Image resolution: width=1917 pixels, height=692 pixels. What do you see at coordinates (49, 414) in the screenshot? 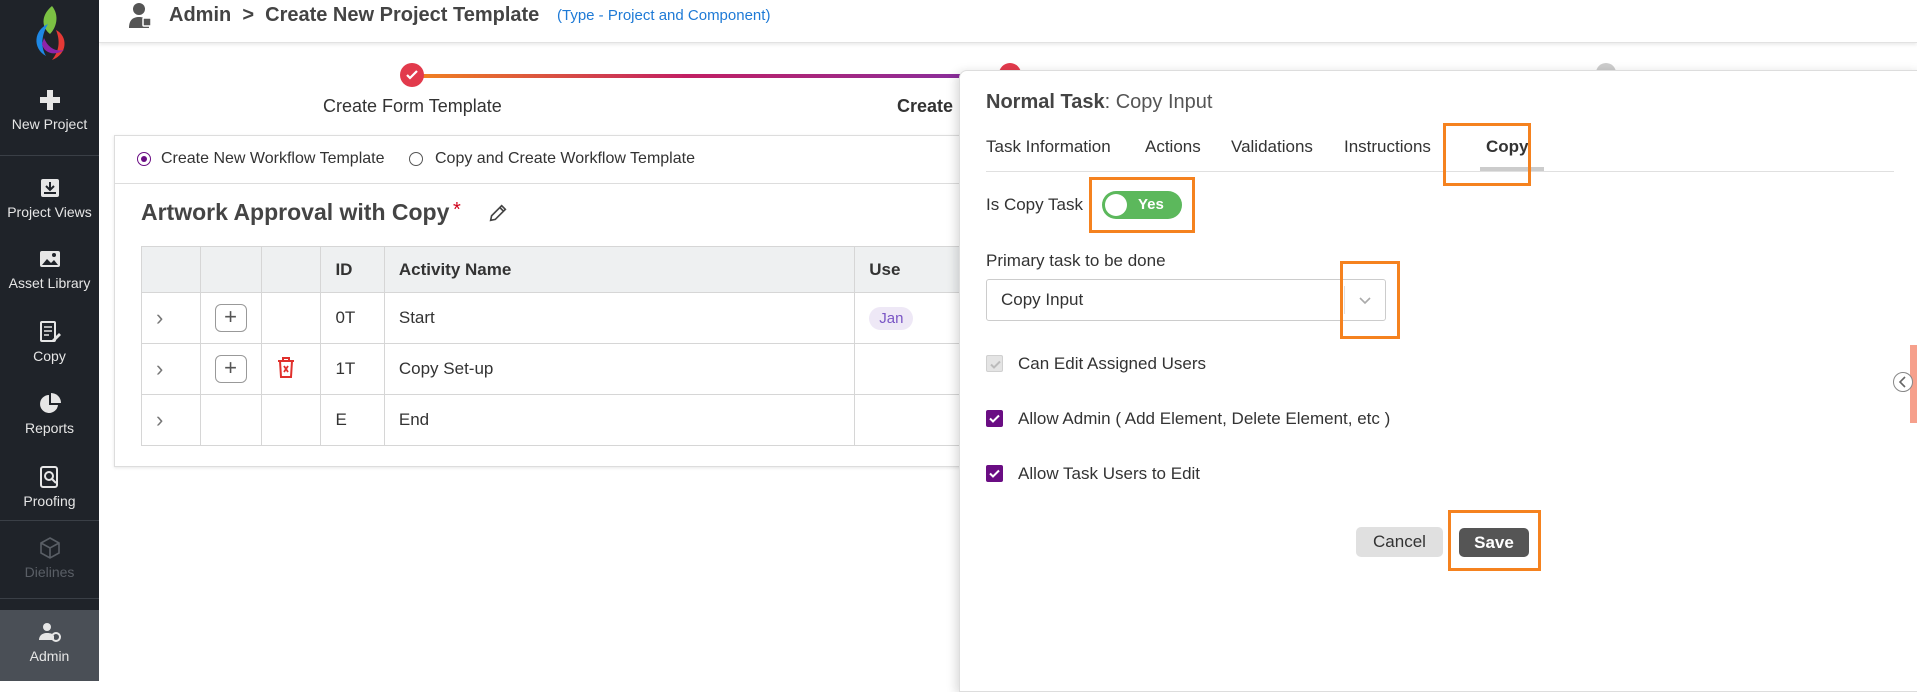
I see `sidebar-item-reports: Reports` at bounding box center [49, 414].